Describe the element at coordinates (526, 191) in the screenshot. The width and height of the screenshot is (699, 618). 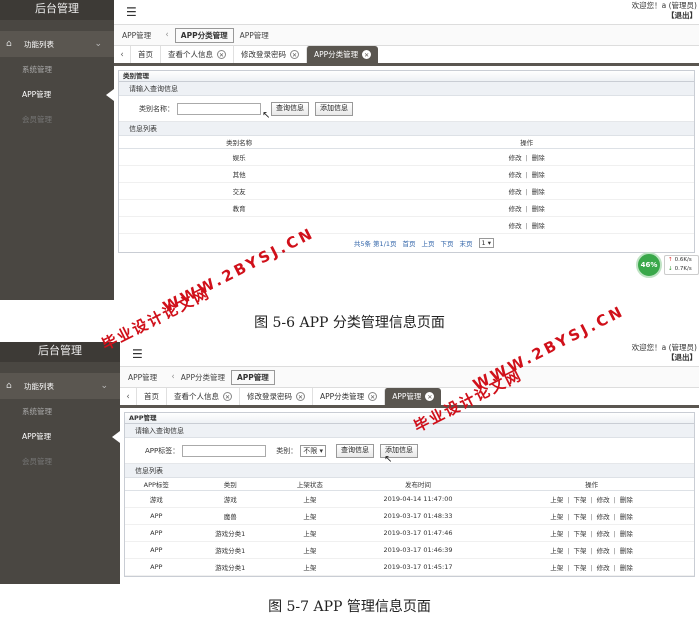
I see `cell-ops: 修改 | 删除` at that location.